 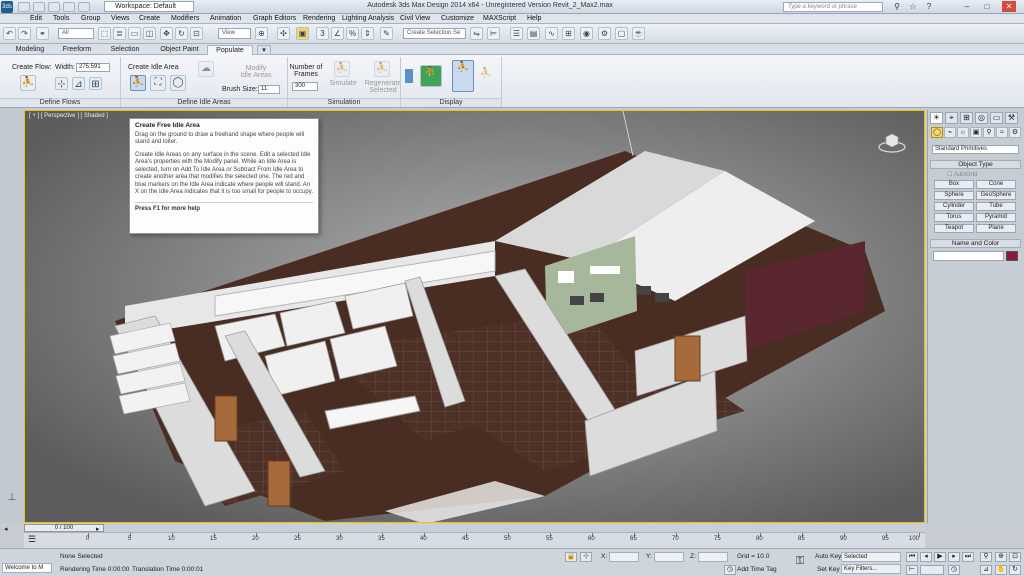 I want to click on app-logo-icon: 3ds, so click(x=7, y=7).